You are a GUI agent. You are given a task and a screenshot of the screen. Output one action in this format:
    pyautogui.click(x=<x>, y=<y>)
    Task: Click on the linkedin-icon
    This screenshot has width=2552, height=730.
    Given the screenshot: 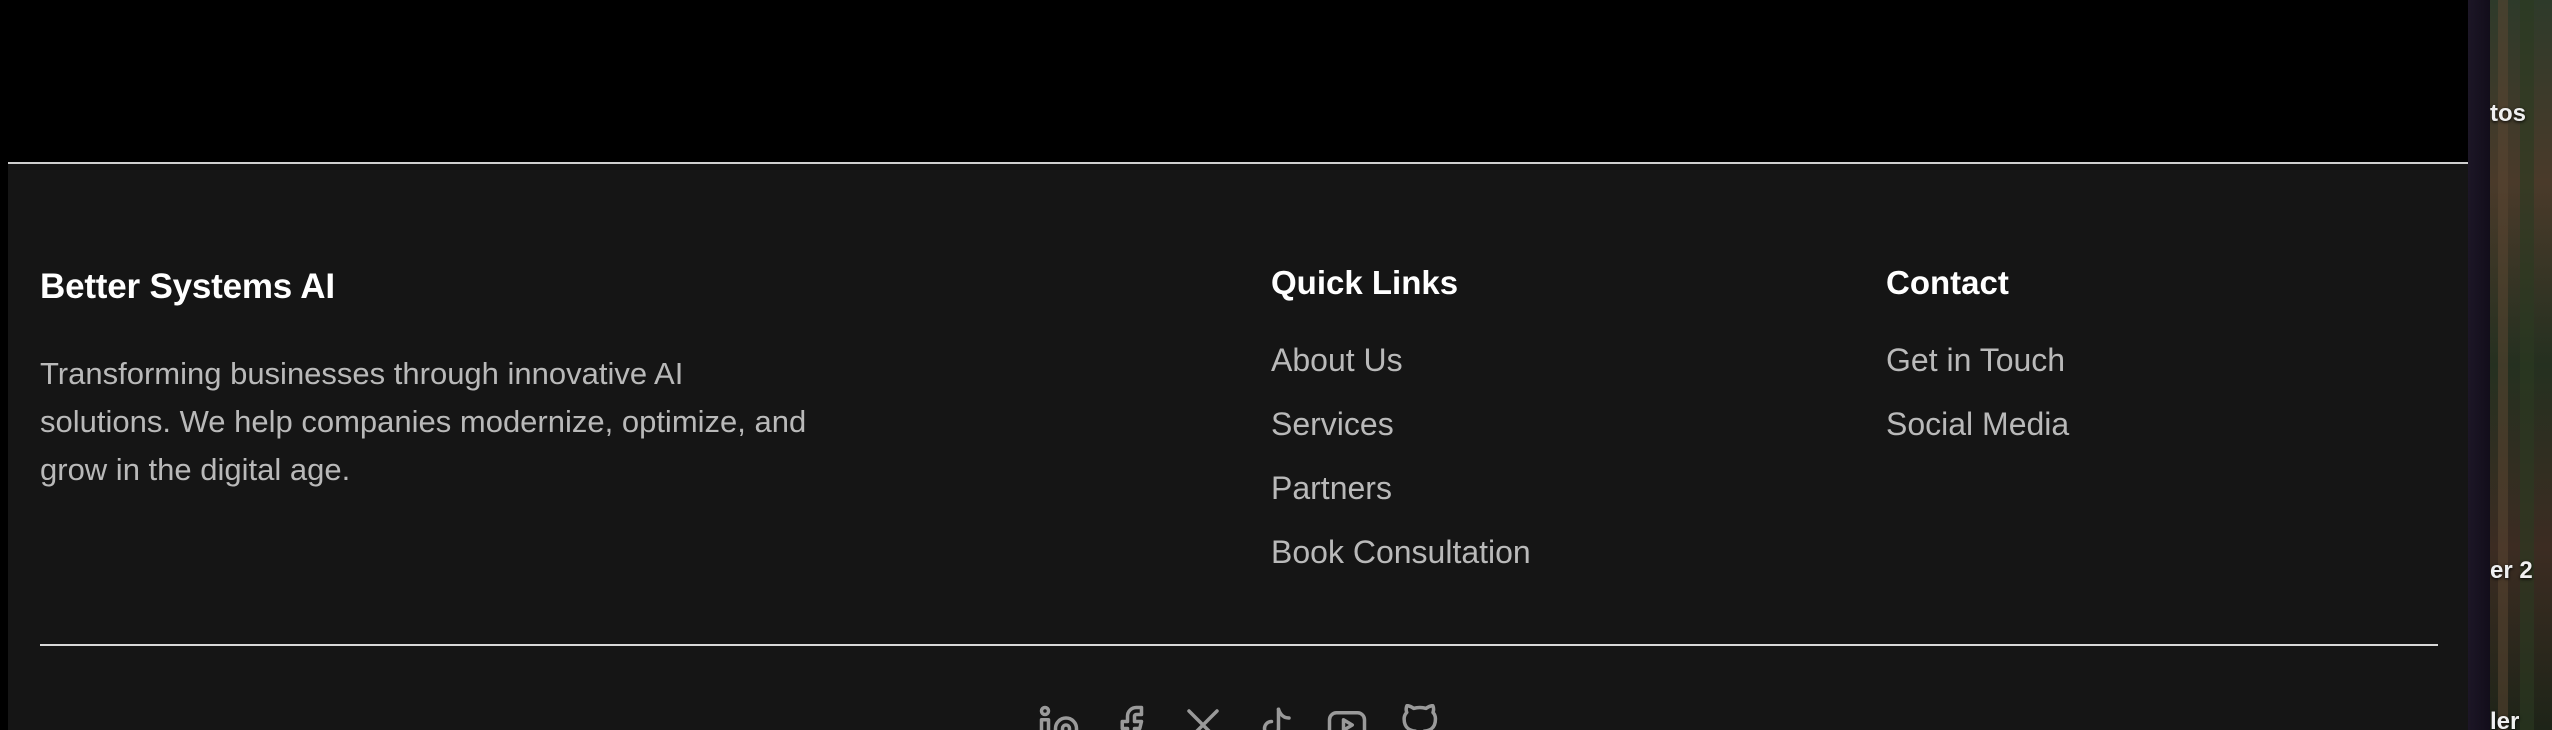 What is the action you would take?
    pyautogui.click(x=1059, y=717)
    